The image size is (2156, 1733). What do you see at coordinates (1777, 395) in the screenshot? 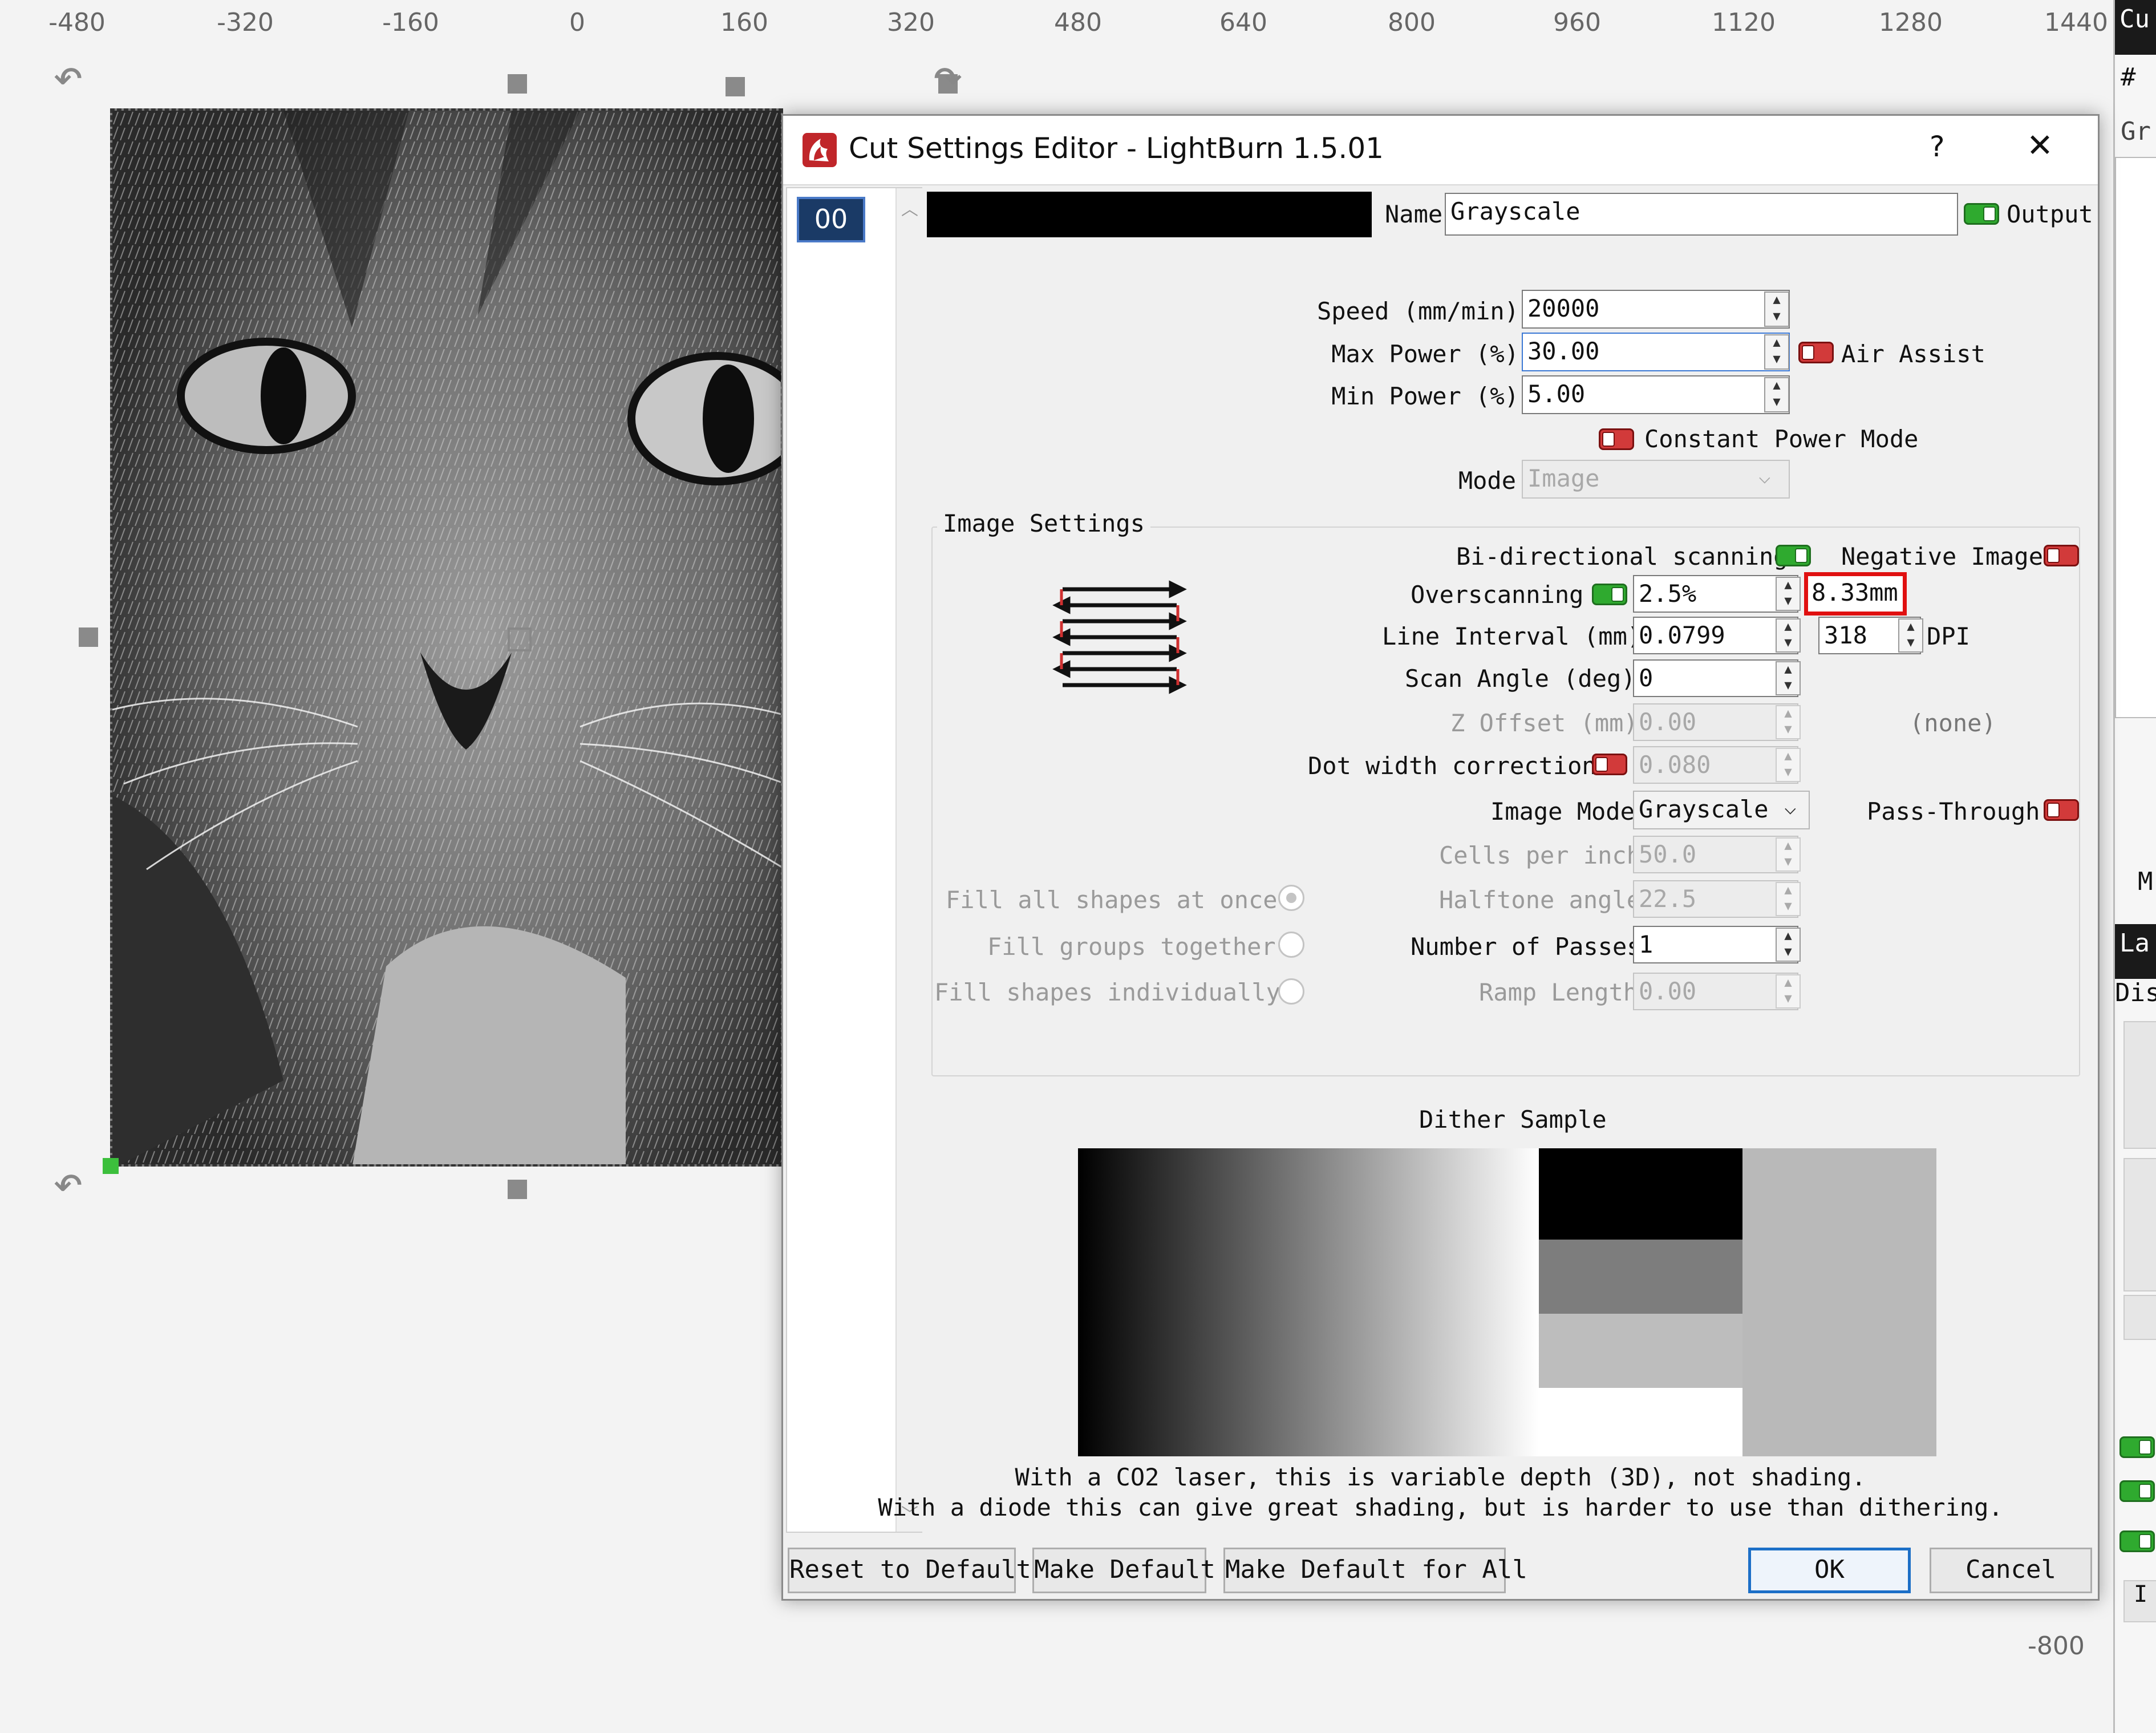
I see `min-power-spinner: ▲ ▼` at bounding box center [1777, 395].